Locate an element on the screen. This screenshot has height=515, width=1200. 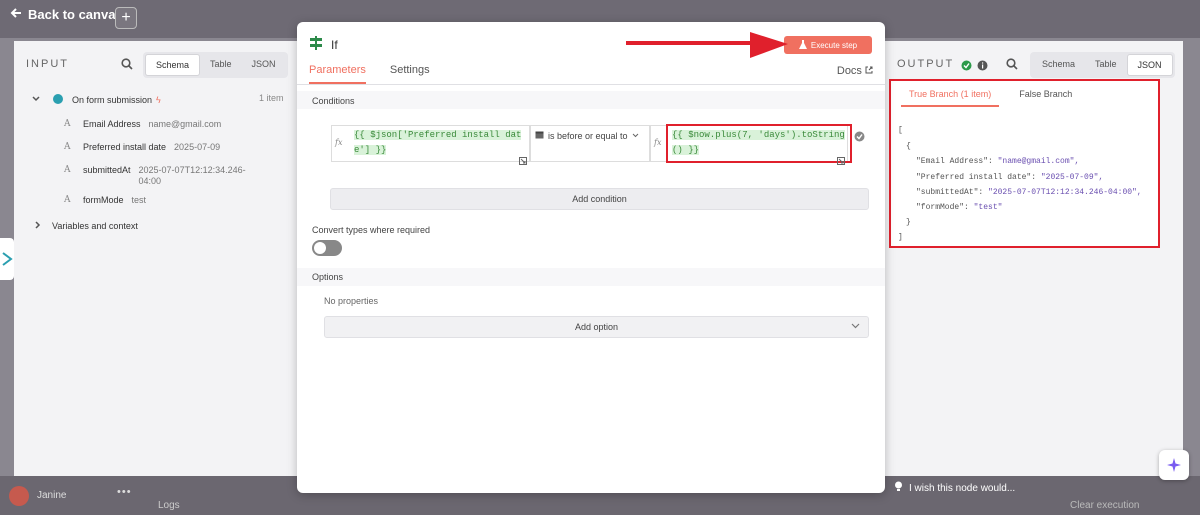
field-name: submittedAt is located at coordinates (107, 170).